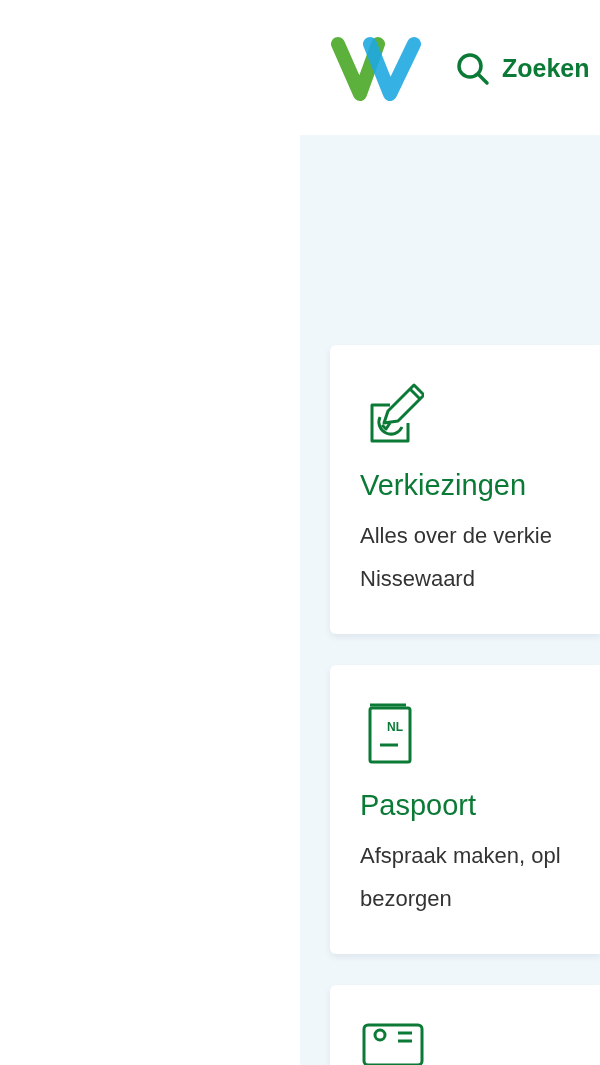 Image resolution: width=600 pixels, height=1065 pixels. I want to click on card-title: Verkiezingen, so click(444, 485).